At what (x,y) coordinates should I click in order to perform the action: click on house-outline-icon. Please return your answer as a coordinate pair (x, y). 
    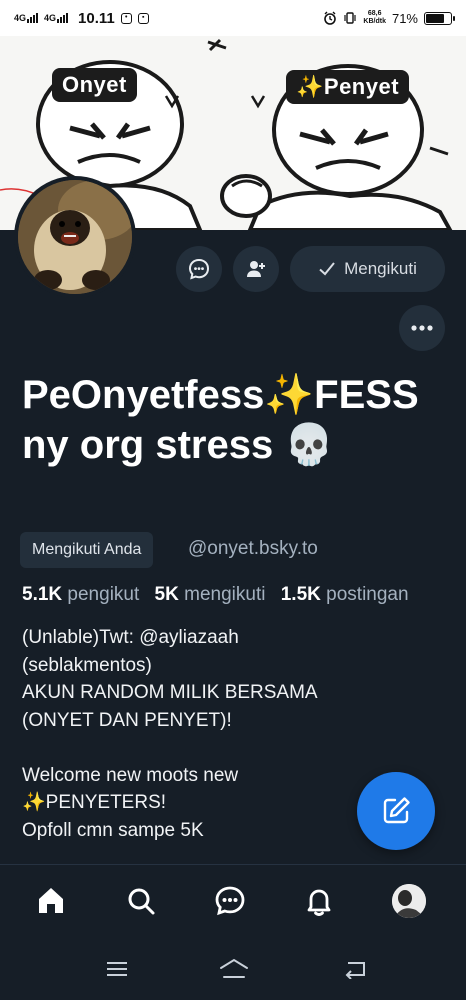
    Looking at the image, I should click on (234, 968).